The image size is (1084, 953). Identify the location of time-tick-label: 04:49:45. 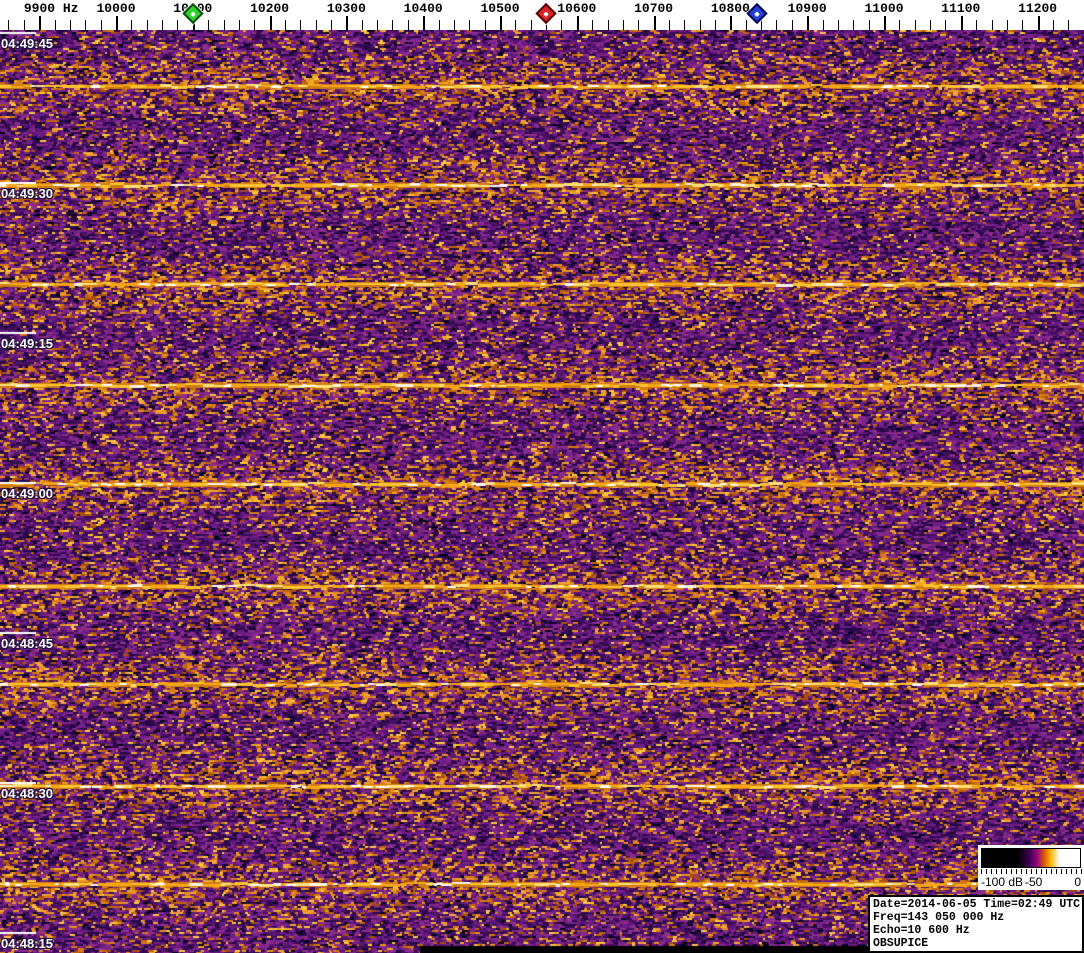
(27, 43).